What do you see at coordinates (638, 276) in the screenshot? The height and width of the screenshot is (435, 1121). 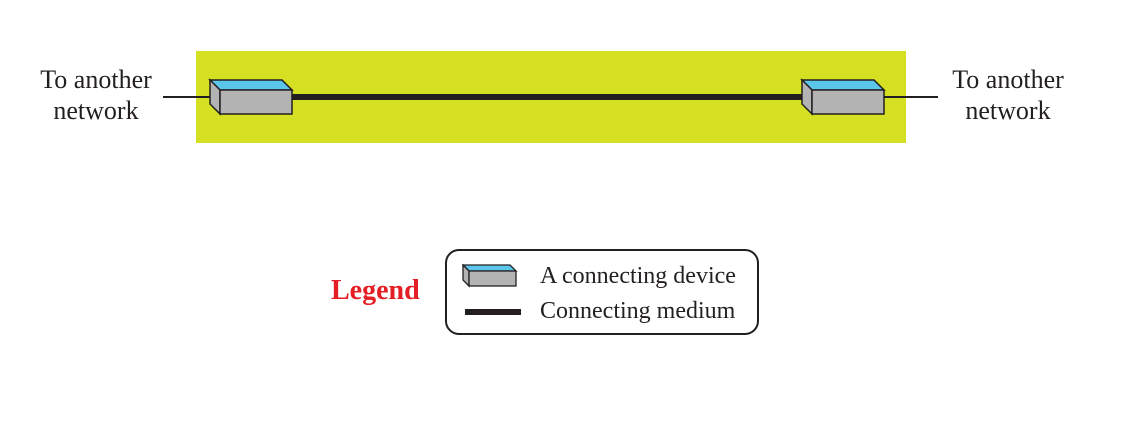 I see `legend-item-device-label: A connecting device` at bounding box center [638, 276].